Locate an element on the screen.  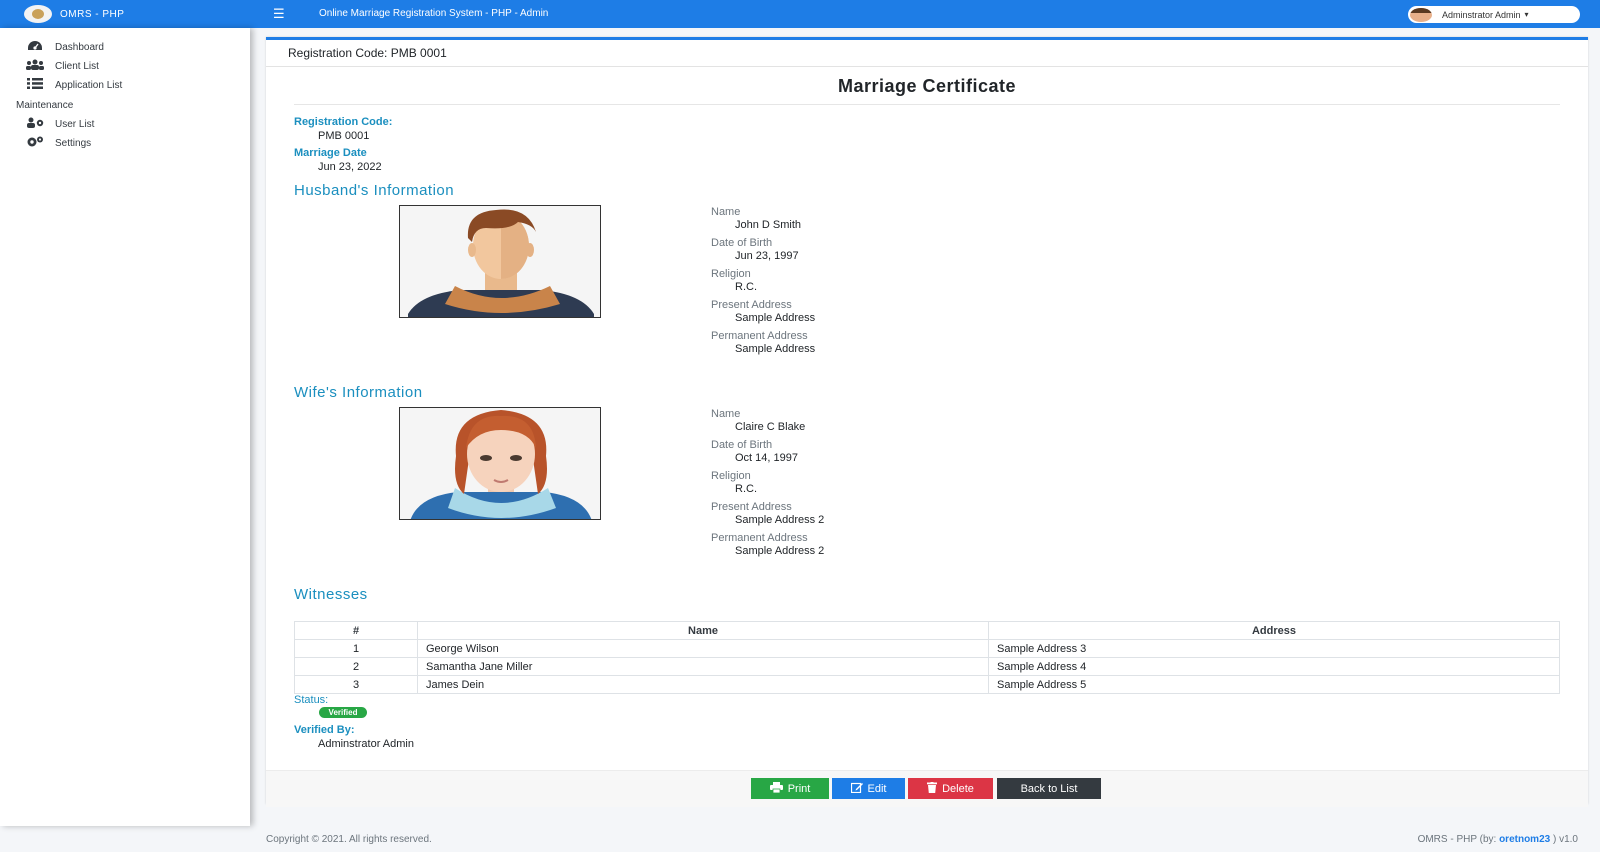
user-name: Adminstrator Admin is located at coordinates (1481, 14).